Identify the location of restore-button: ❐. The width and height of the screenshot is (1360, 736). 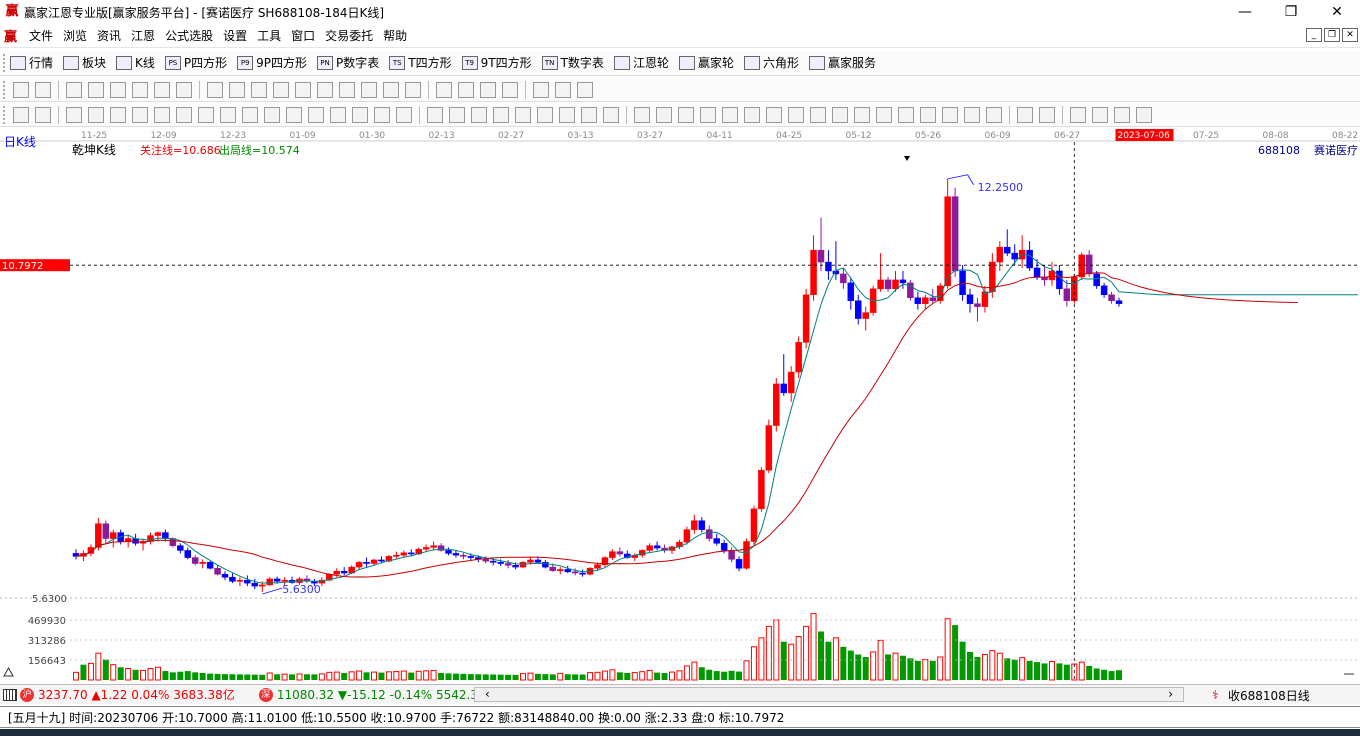
(1291, 12).